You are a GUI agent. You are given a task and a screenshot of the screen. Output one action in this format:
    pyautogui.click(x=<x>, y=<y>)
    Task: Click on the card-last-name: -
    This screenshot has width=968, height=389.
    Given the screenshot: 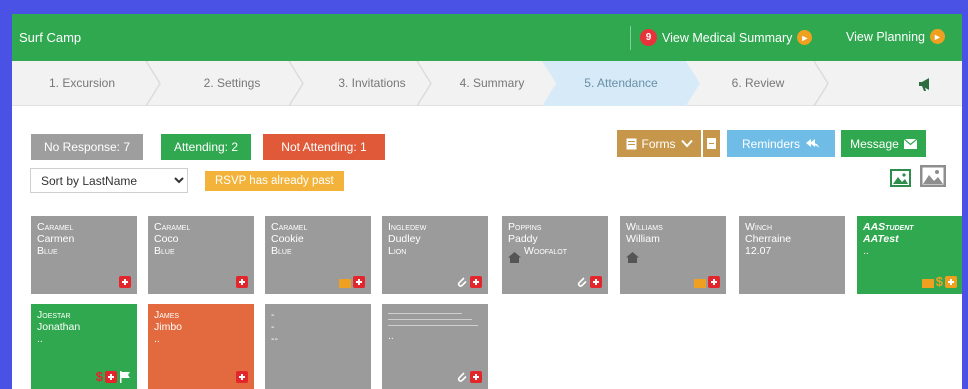 What is the action you would take?
    pyautogui.click(x=273, y=315)
    